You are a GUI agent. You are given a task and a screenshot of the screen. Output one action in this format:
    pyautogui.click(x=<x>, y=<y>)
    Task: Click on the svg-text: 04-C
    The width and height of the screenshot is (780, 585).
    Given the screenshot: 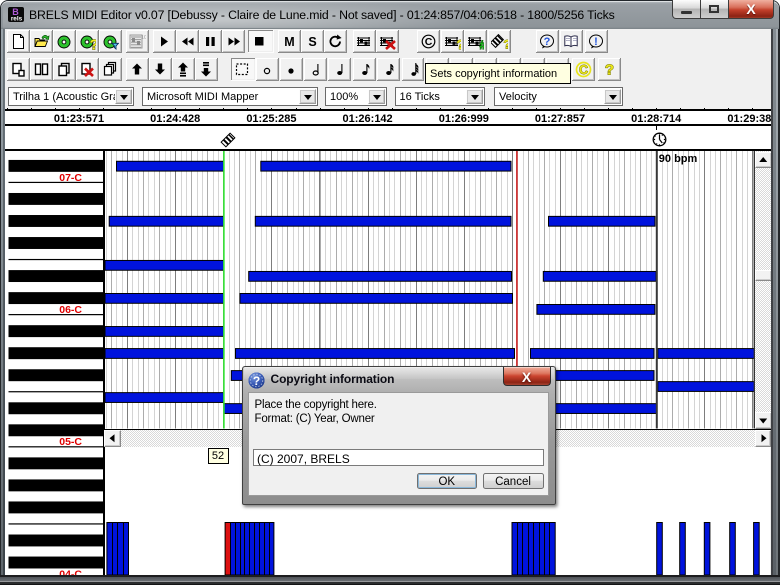 What is the action you would take?
    pyautogui.click(x=70, y=571)
    